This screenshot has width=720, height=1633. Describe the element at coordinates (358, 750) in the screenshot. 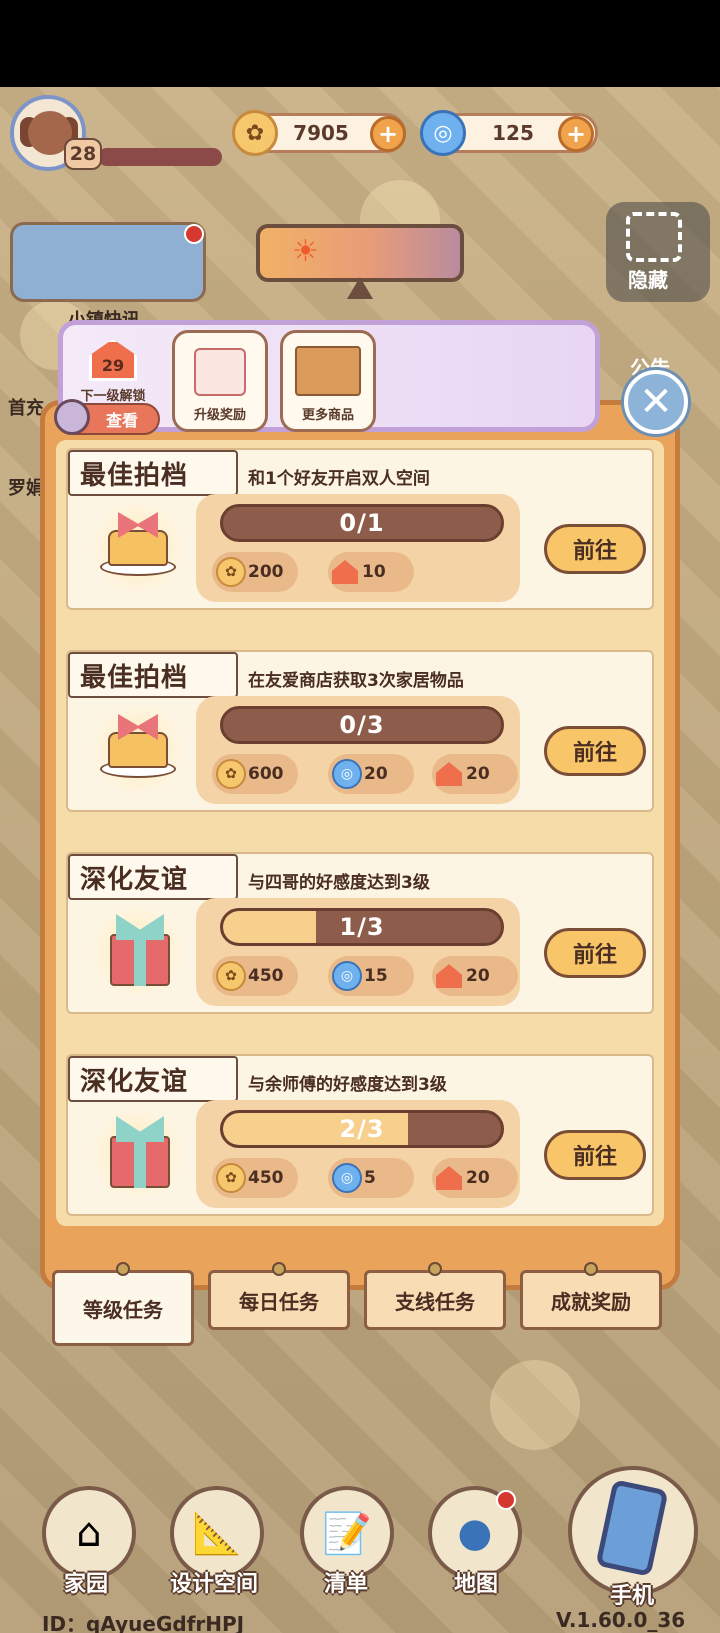

I see `reward-box: 0/3 ✿ 600 ◎ 20 20` at that location.